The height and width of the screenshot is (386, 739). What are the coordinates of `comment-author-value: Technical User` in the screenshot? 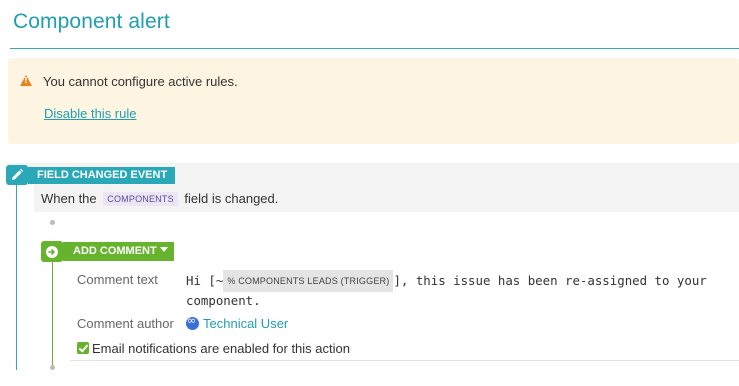 It's located at (237, 322).